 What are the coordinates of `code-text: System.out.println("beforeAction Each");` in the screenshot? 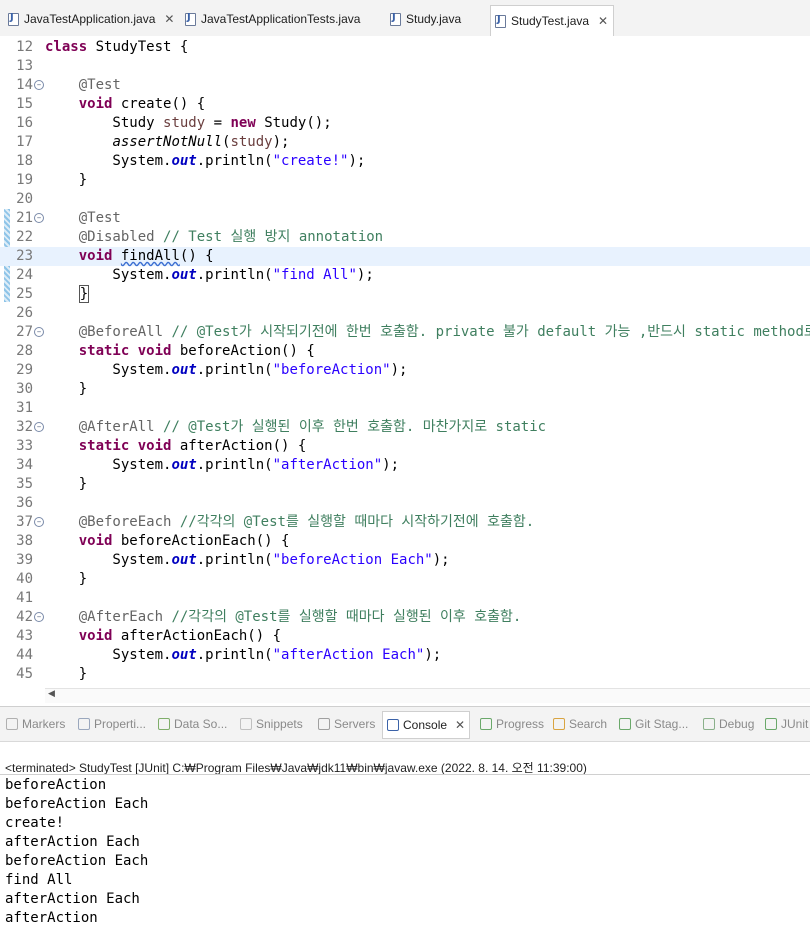 It's located at (247, 560).